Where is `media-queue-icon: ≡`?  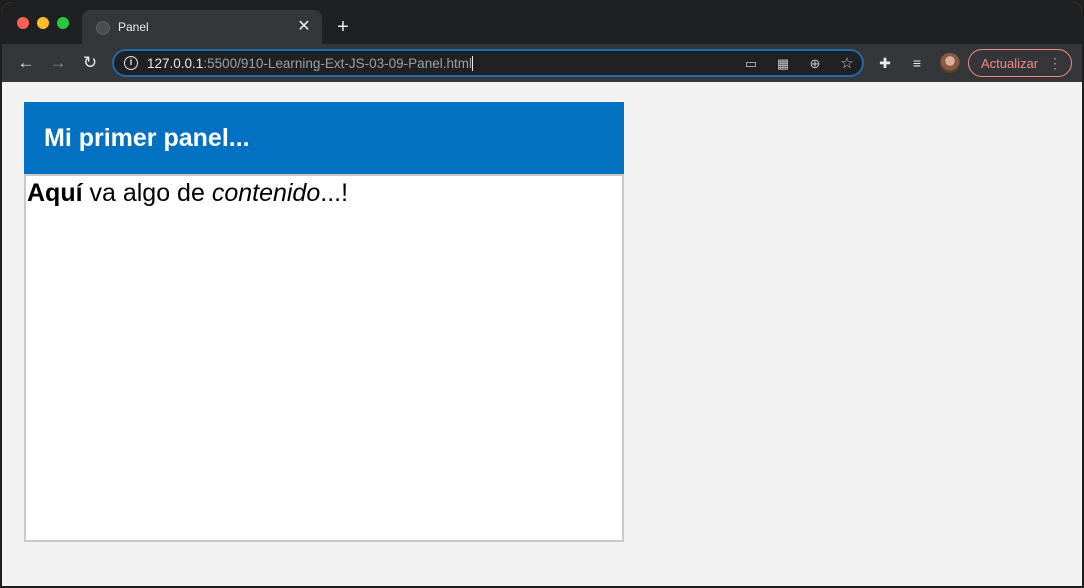
media-queue-icon: ≡ is located at coordinates (917, 63).